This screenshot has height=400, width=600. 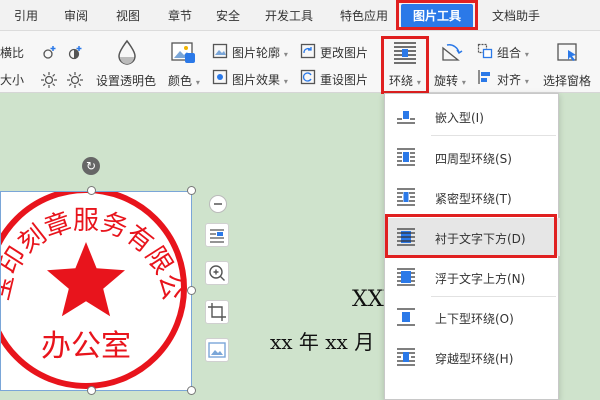 I want to click on tab-security: 安全, so click(x=228, y=16).